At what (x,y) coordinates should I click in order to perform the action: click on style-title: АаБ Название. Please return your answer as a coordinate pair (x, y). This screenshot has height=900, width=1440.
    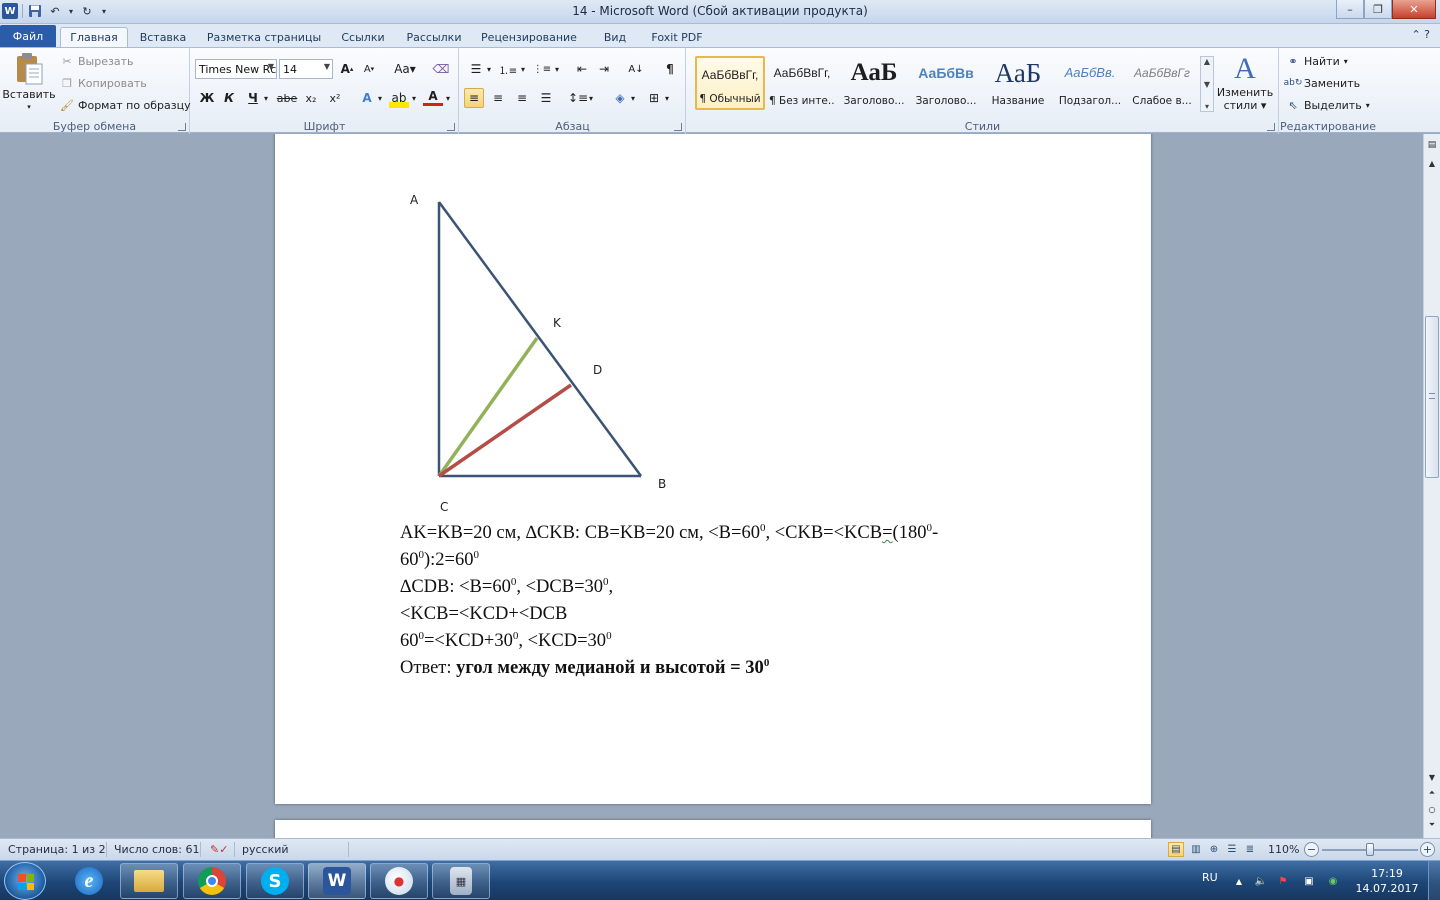
    Looking at the image, I should click on (1018, 83).